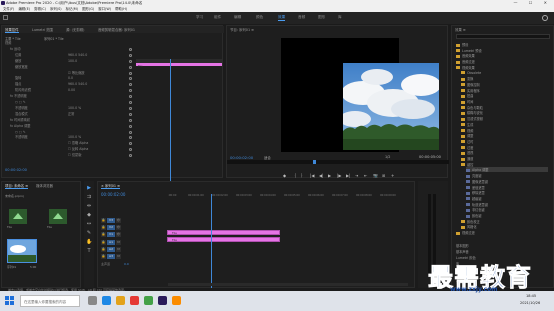  Describe the element at coordinates (16, 170) in the screenshot. I see `effect-controls-timecode: 00:00:02:00` at that location.